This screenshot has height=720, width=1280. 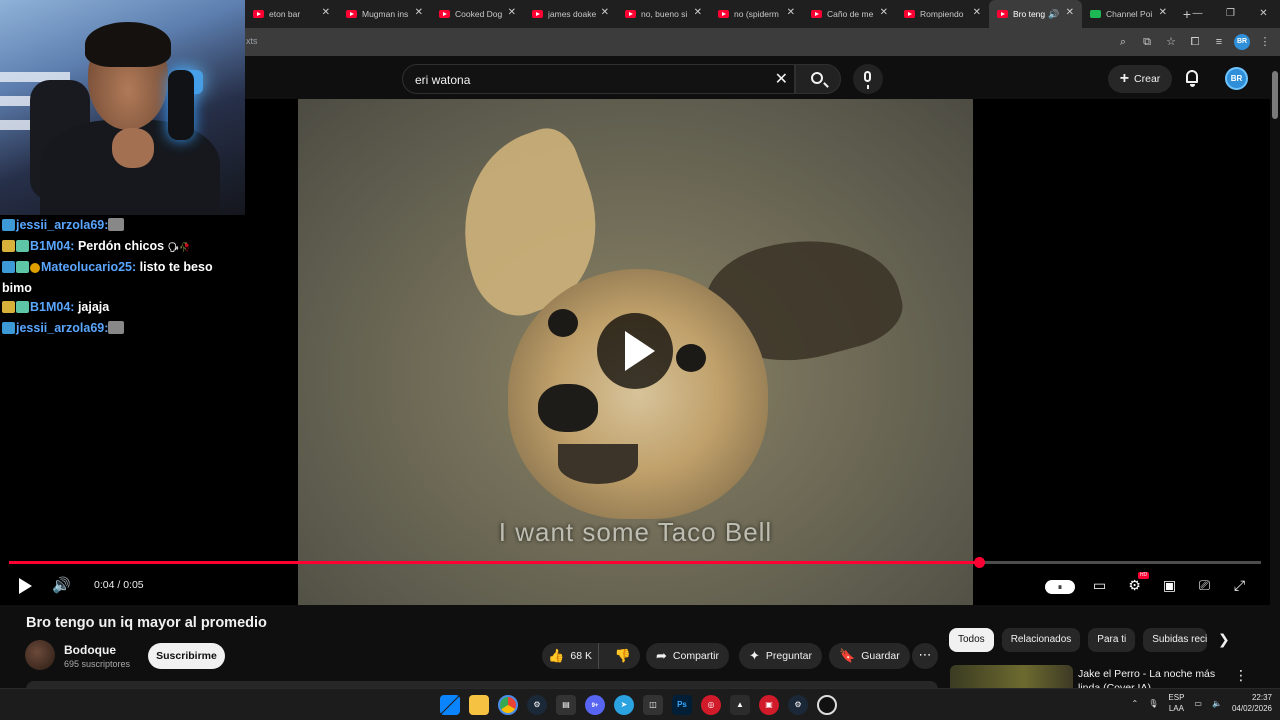 I want to click on fullscreen-icon: ⤢, so click(x=1239, y=585).